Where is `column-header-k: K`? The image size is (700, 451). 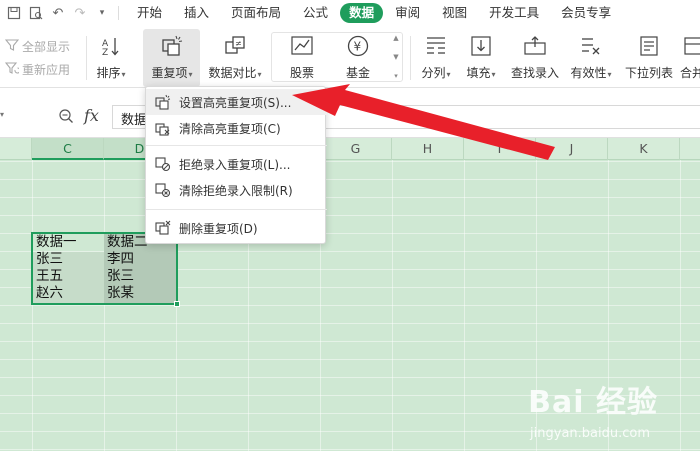
column-header-k: K is located at coordinates (644, 149).